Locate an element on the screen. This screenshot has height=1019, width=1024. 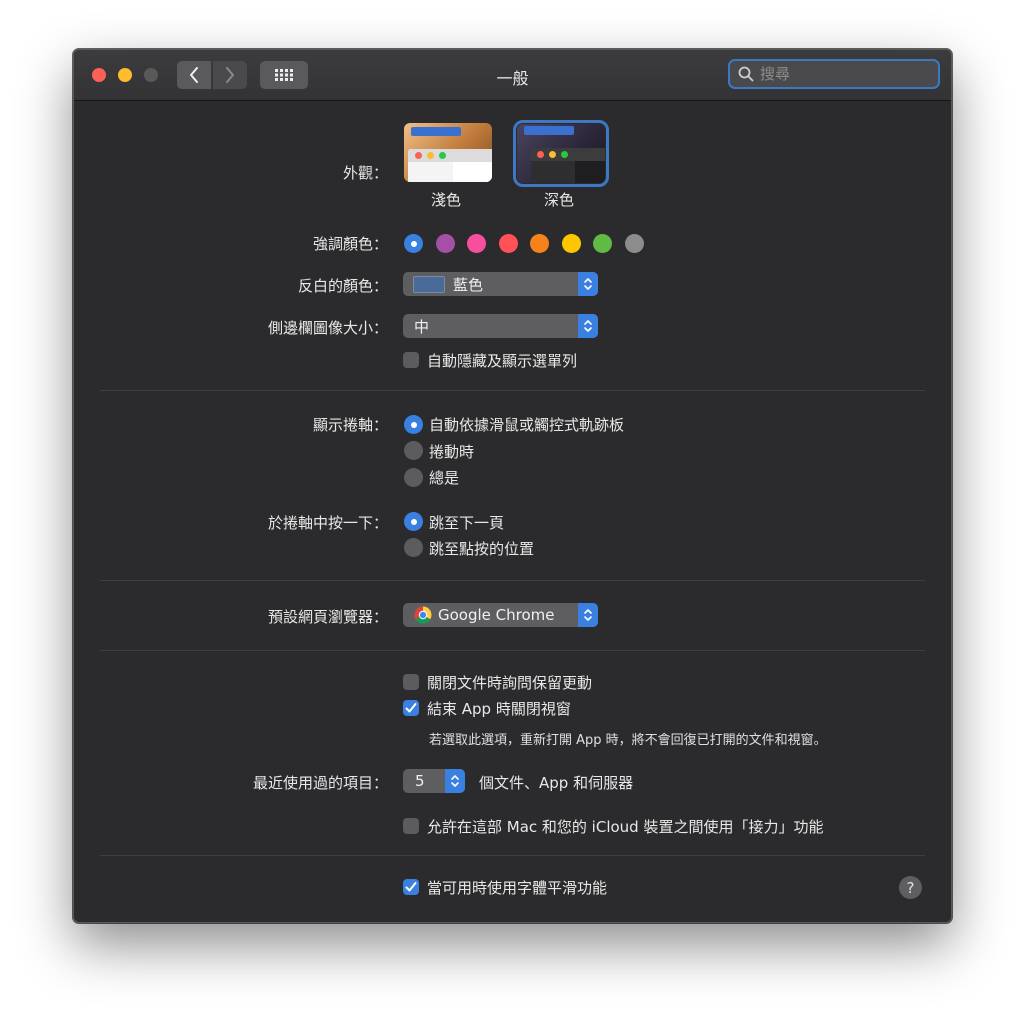
sidebar-icon-size-label: 側邊欄圖像大小： is located at coordinates (327, 328).